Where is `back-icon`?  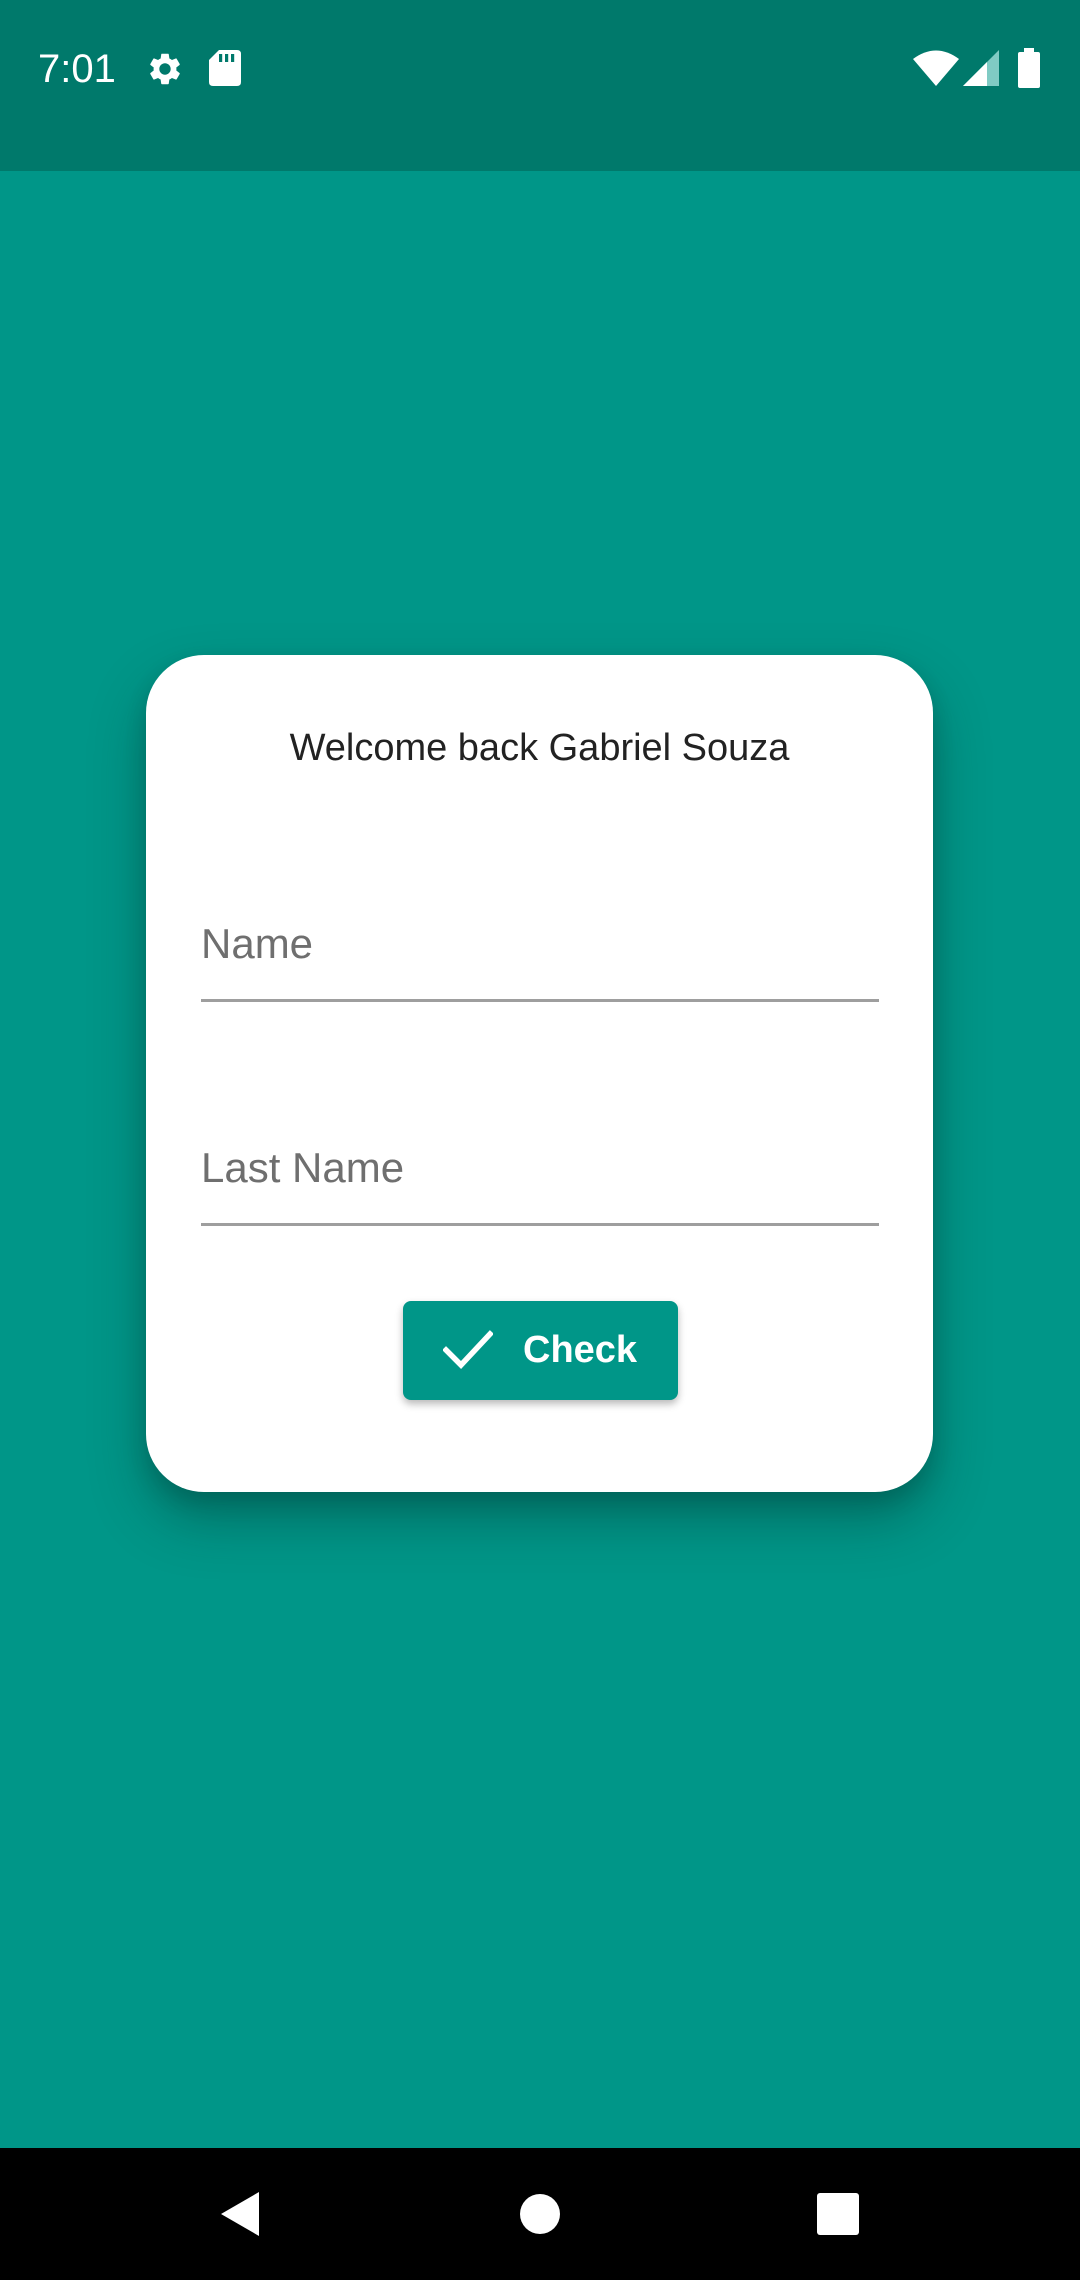 back-icon is located at coordinates (240, 2214).